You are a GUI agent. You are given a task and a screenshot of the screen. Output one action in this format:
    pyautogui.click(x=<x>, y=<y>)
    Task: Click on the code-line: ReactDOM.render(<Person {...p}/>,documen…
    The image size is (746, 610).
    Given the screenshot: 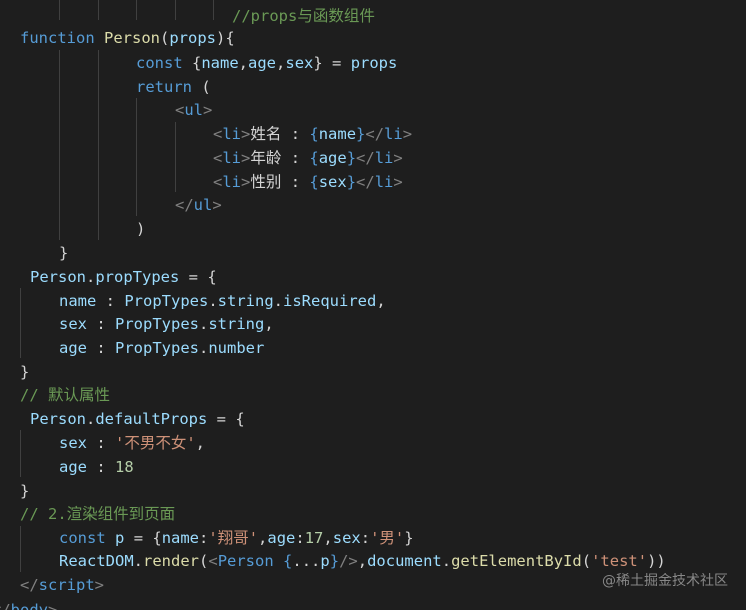 What is the action you would take?
    pyautogui.click(x=362, y=561)
    